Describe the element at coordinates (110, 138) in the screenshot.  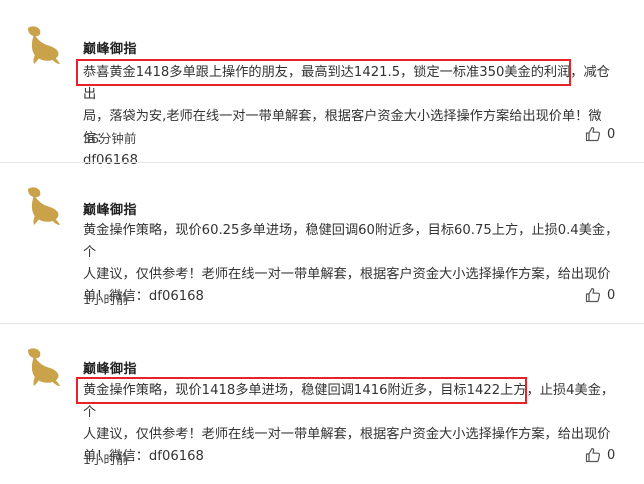
I see `post-time: 36分钟前` at that location.